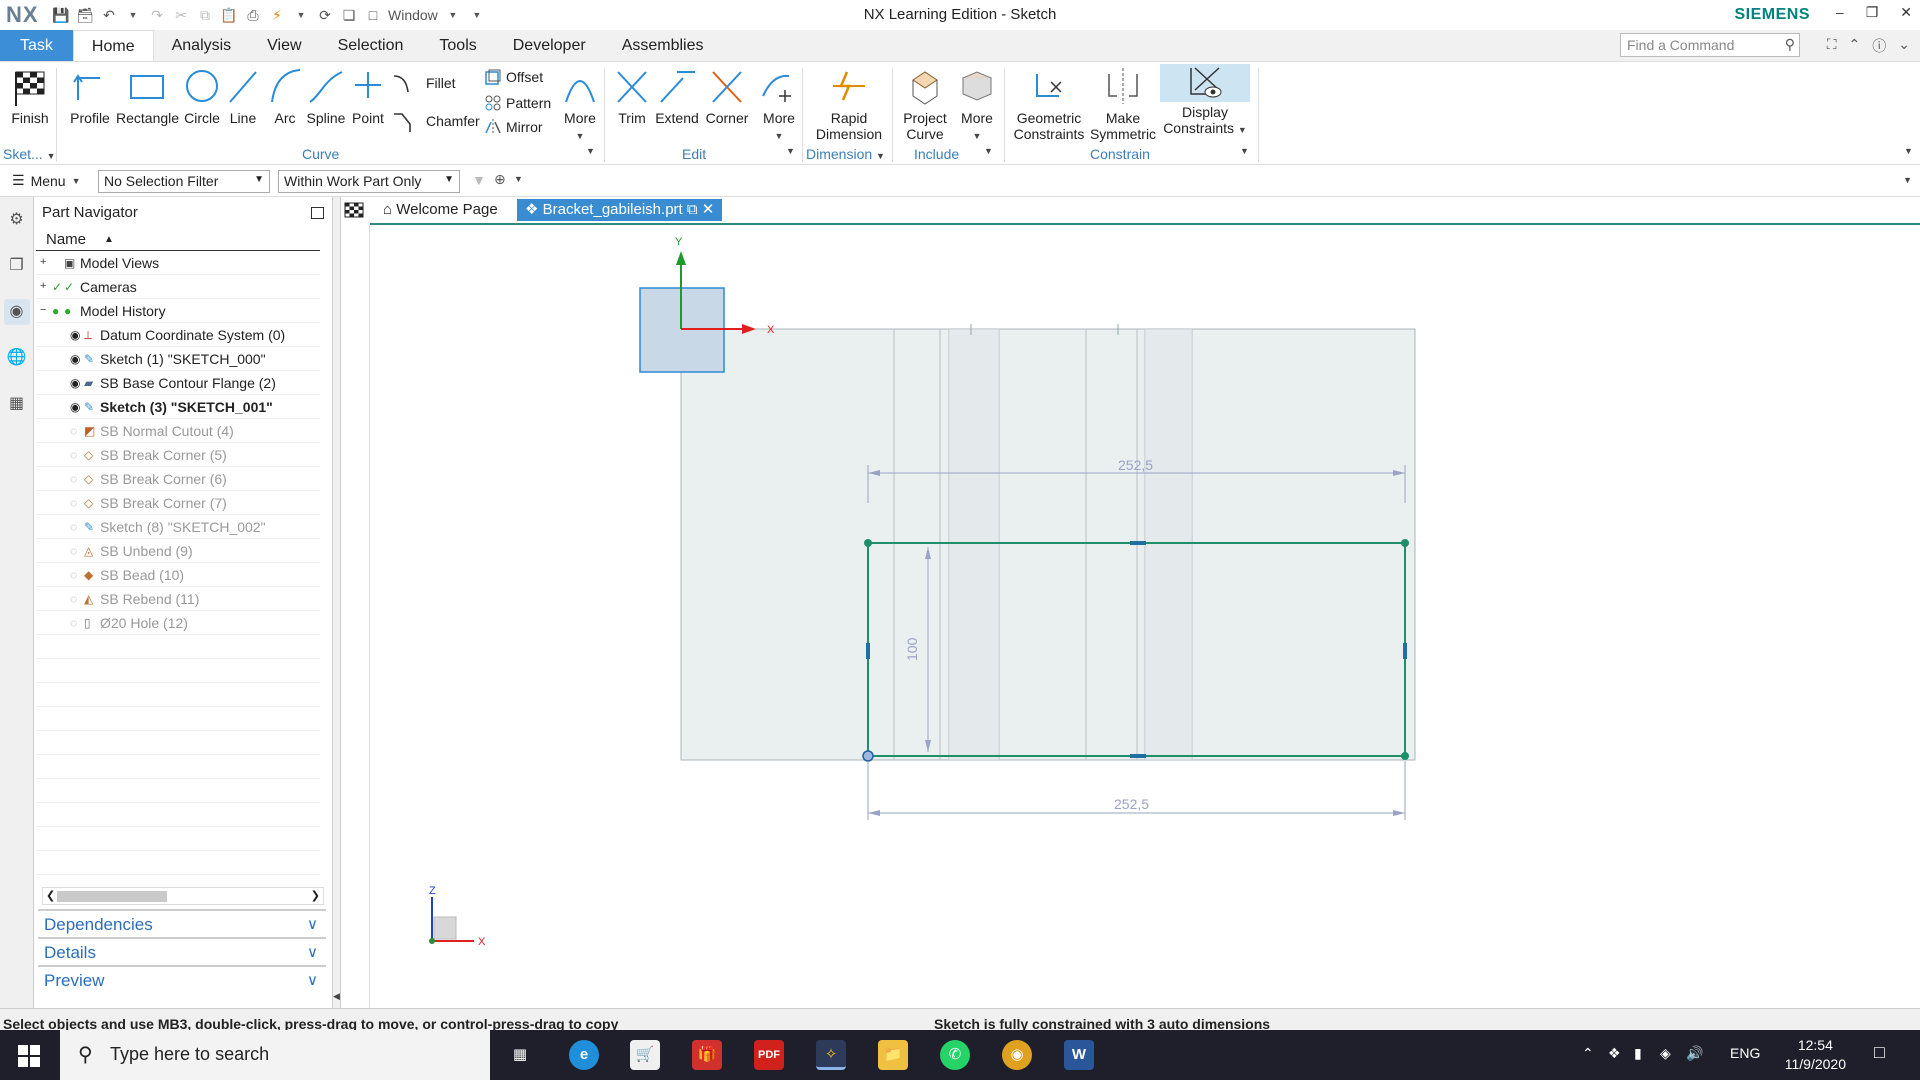  I want to click on save-all-icon: 🗃, so click(85, 15).